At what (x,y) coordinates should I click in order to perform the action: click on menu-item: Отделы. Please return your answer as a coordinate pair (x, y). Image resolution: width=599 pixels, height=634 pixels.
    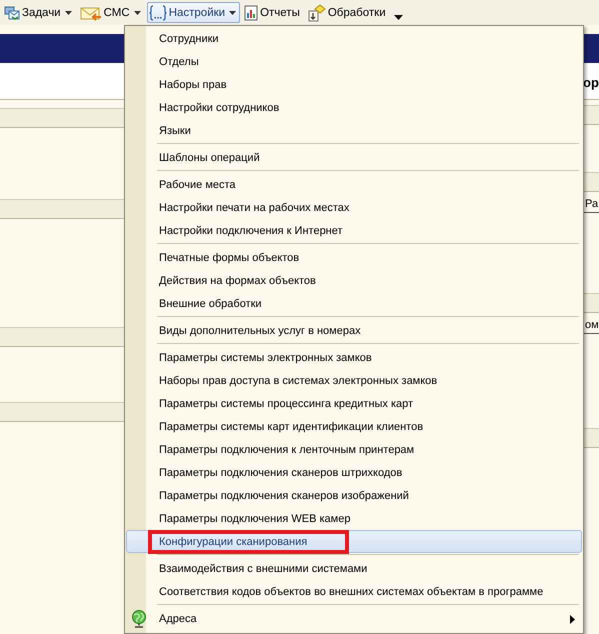
    Looking at the image, I should click on (354, 61).